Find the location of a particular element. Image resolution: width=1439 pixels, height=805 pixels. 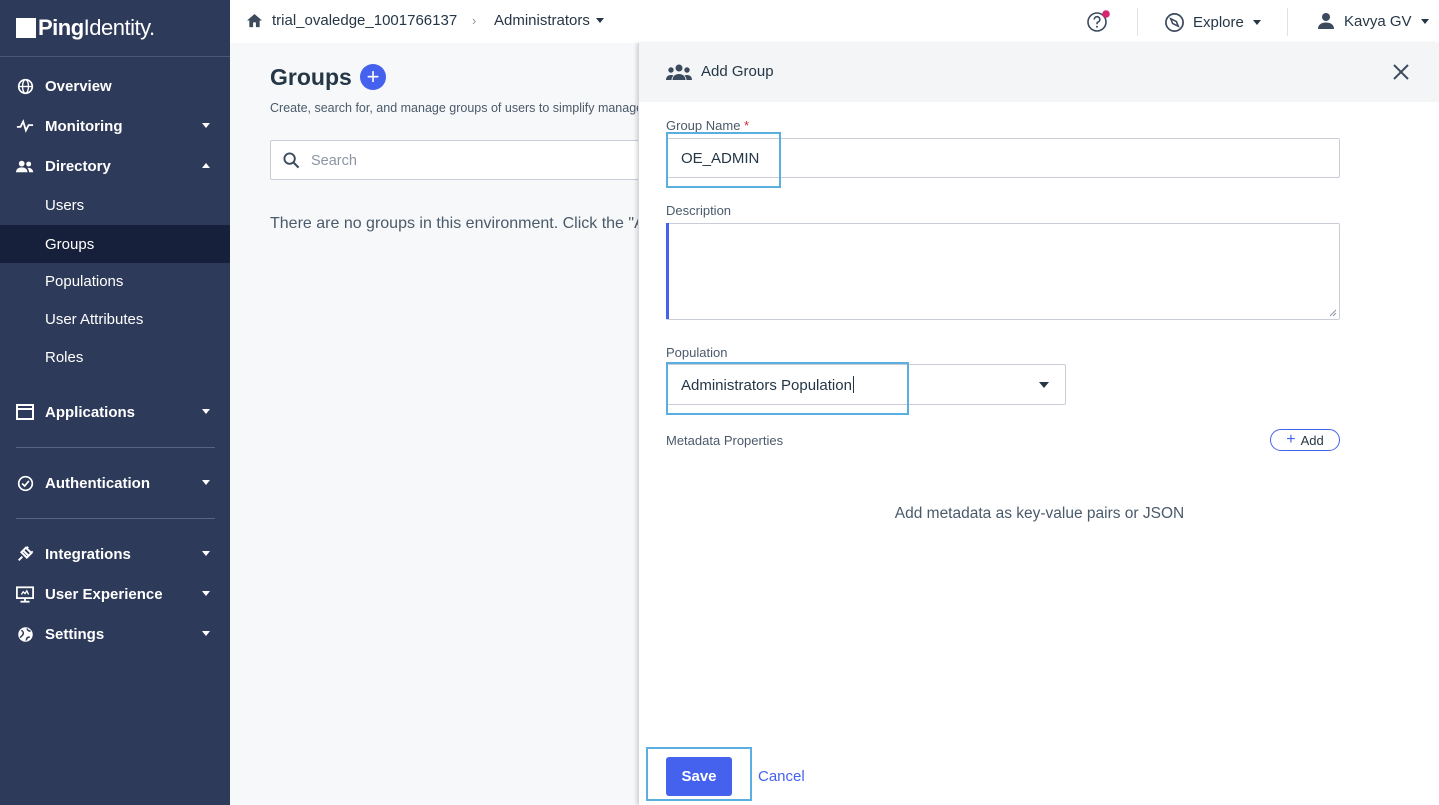

resize-handle-icon is located at coordinates (1333, 313).